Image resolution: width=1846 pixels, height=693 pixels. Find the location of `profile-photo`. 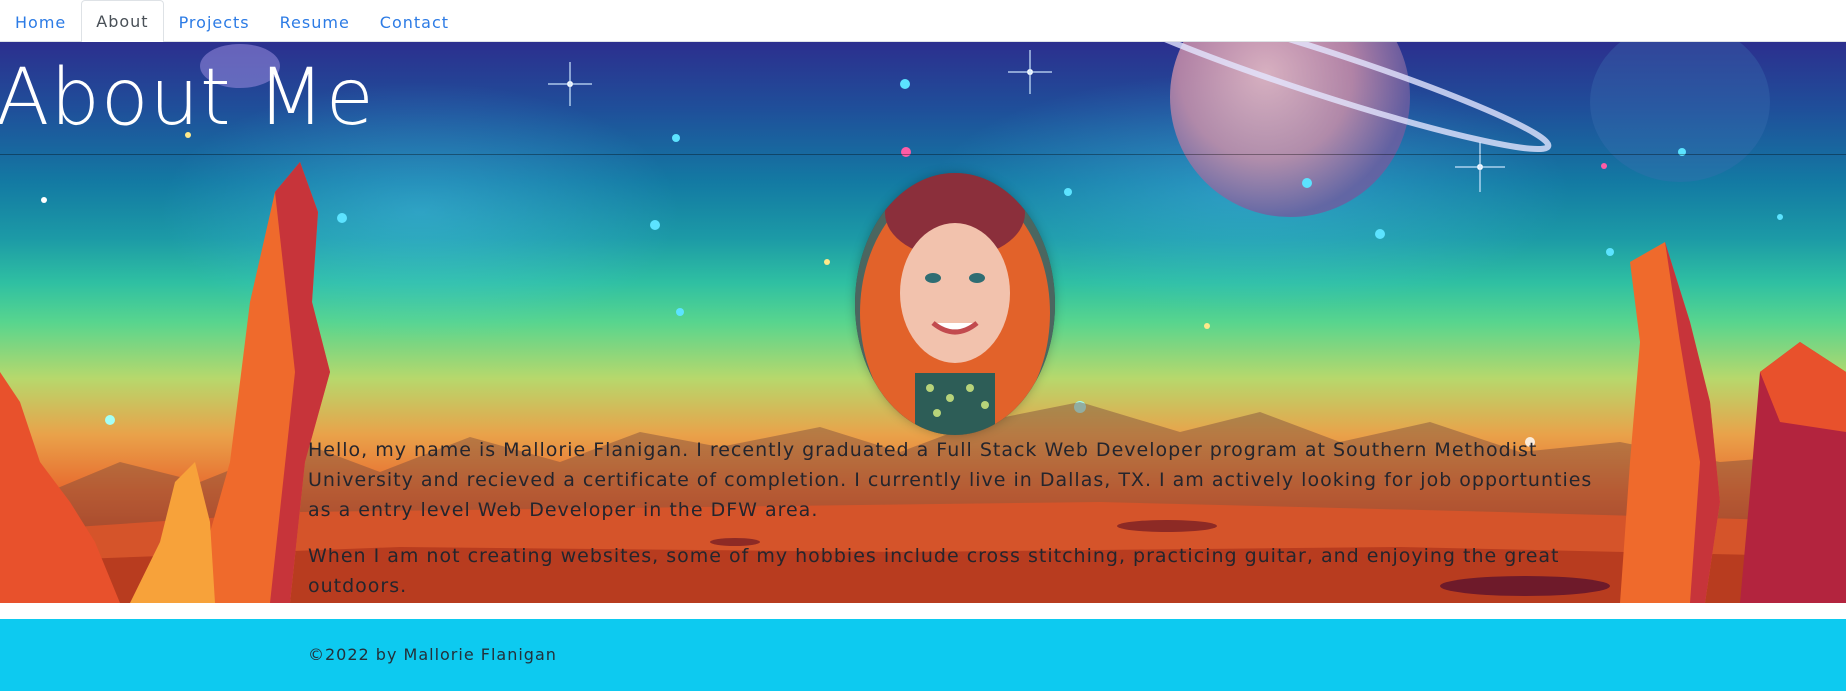

profile-photo is located at coordinates (955, 304).